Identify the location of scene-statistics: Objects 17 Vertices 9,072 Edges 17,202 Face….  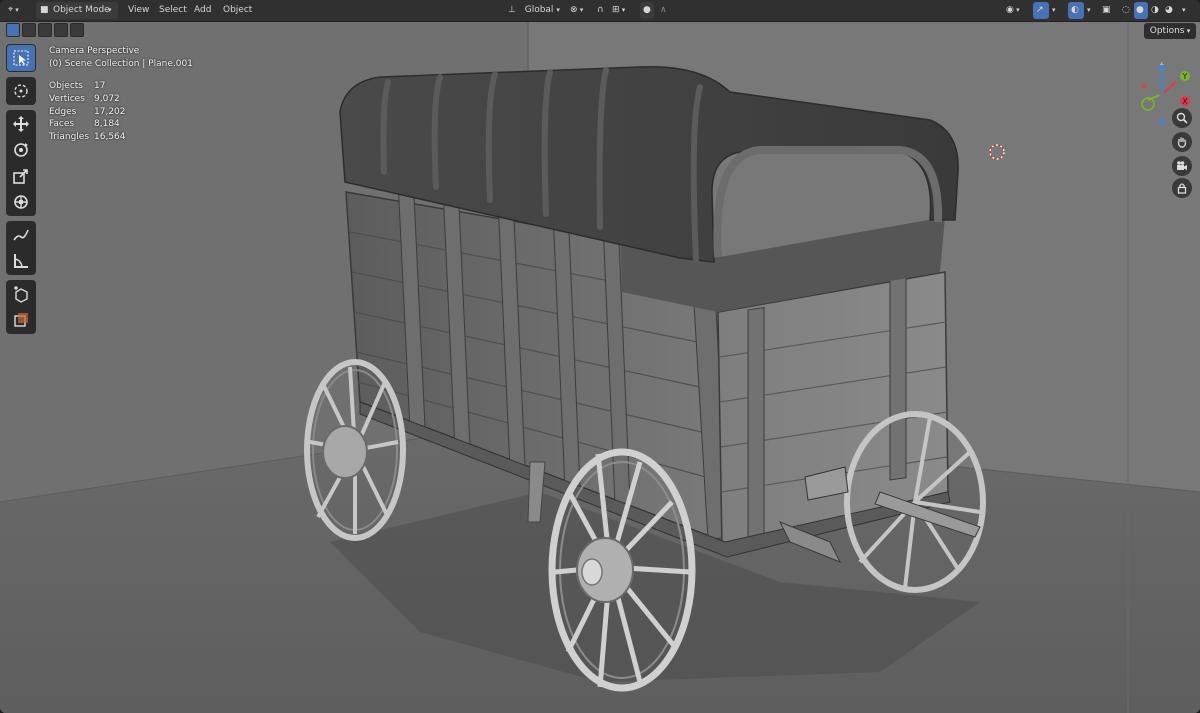
(87, 112).